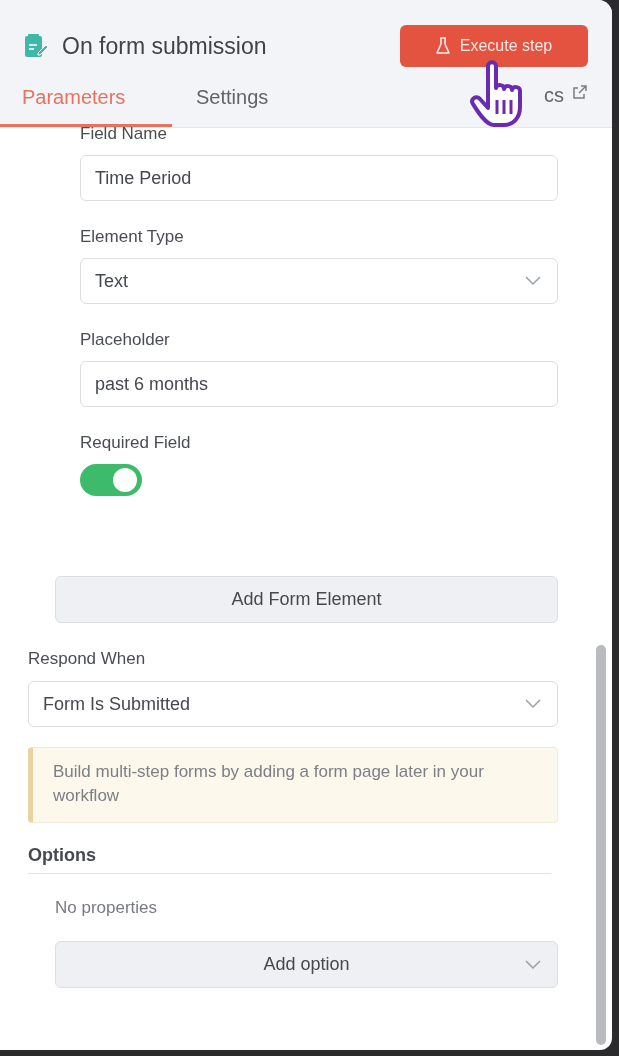 The width and height of the screenshot is (619, 1056). Describe the element at coordinates (319, 384) in the screenshot. I see `text-input: past 6 months` at that location.